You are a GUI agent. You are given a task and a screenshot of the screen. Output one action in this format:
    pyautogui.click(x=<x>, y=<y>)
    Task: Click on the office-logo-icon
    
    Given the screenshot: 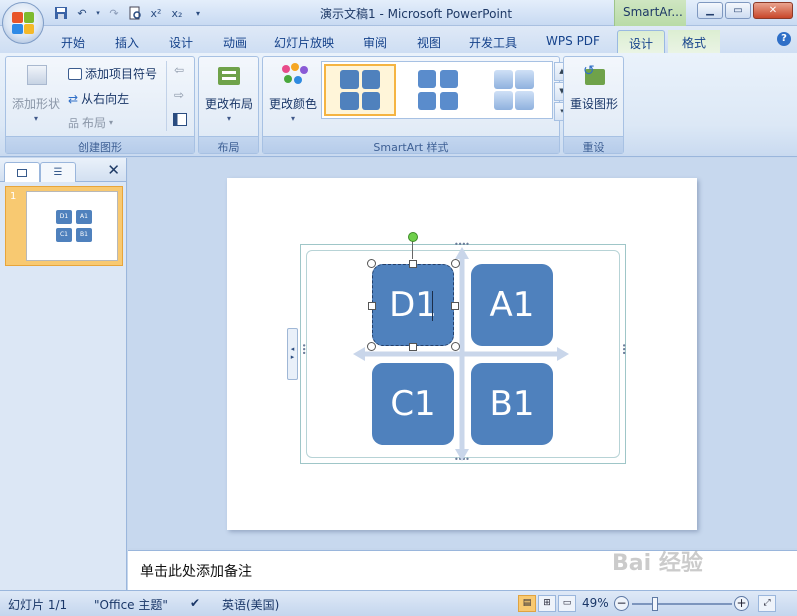 What is the action you would take?
    pyautogui.click(x=23, y=23)
    